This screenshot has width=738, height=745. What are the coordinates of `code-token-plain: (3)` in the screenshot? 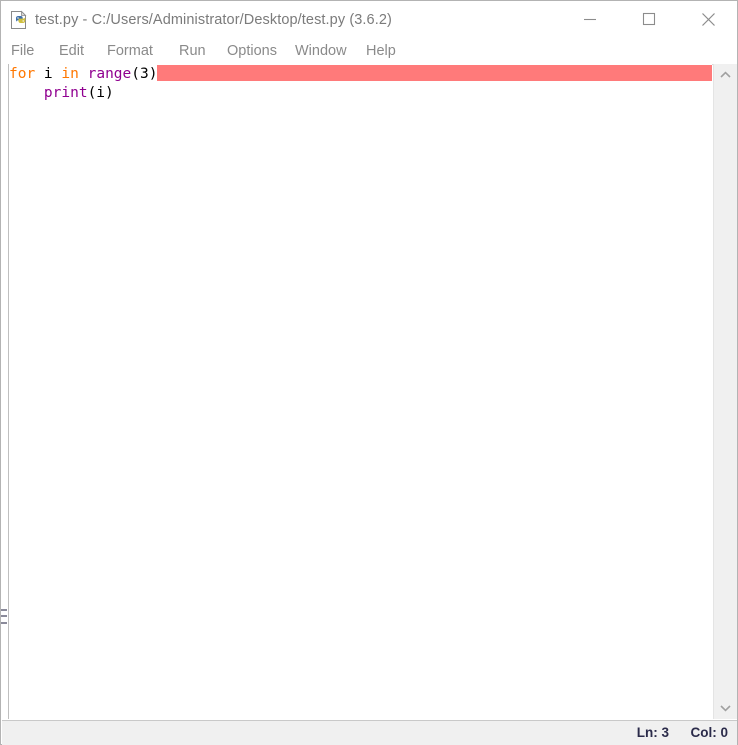 It's located at (144, 74).